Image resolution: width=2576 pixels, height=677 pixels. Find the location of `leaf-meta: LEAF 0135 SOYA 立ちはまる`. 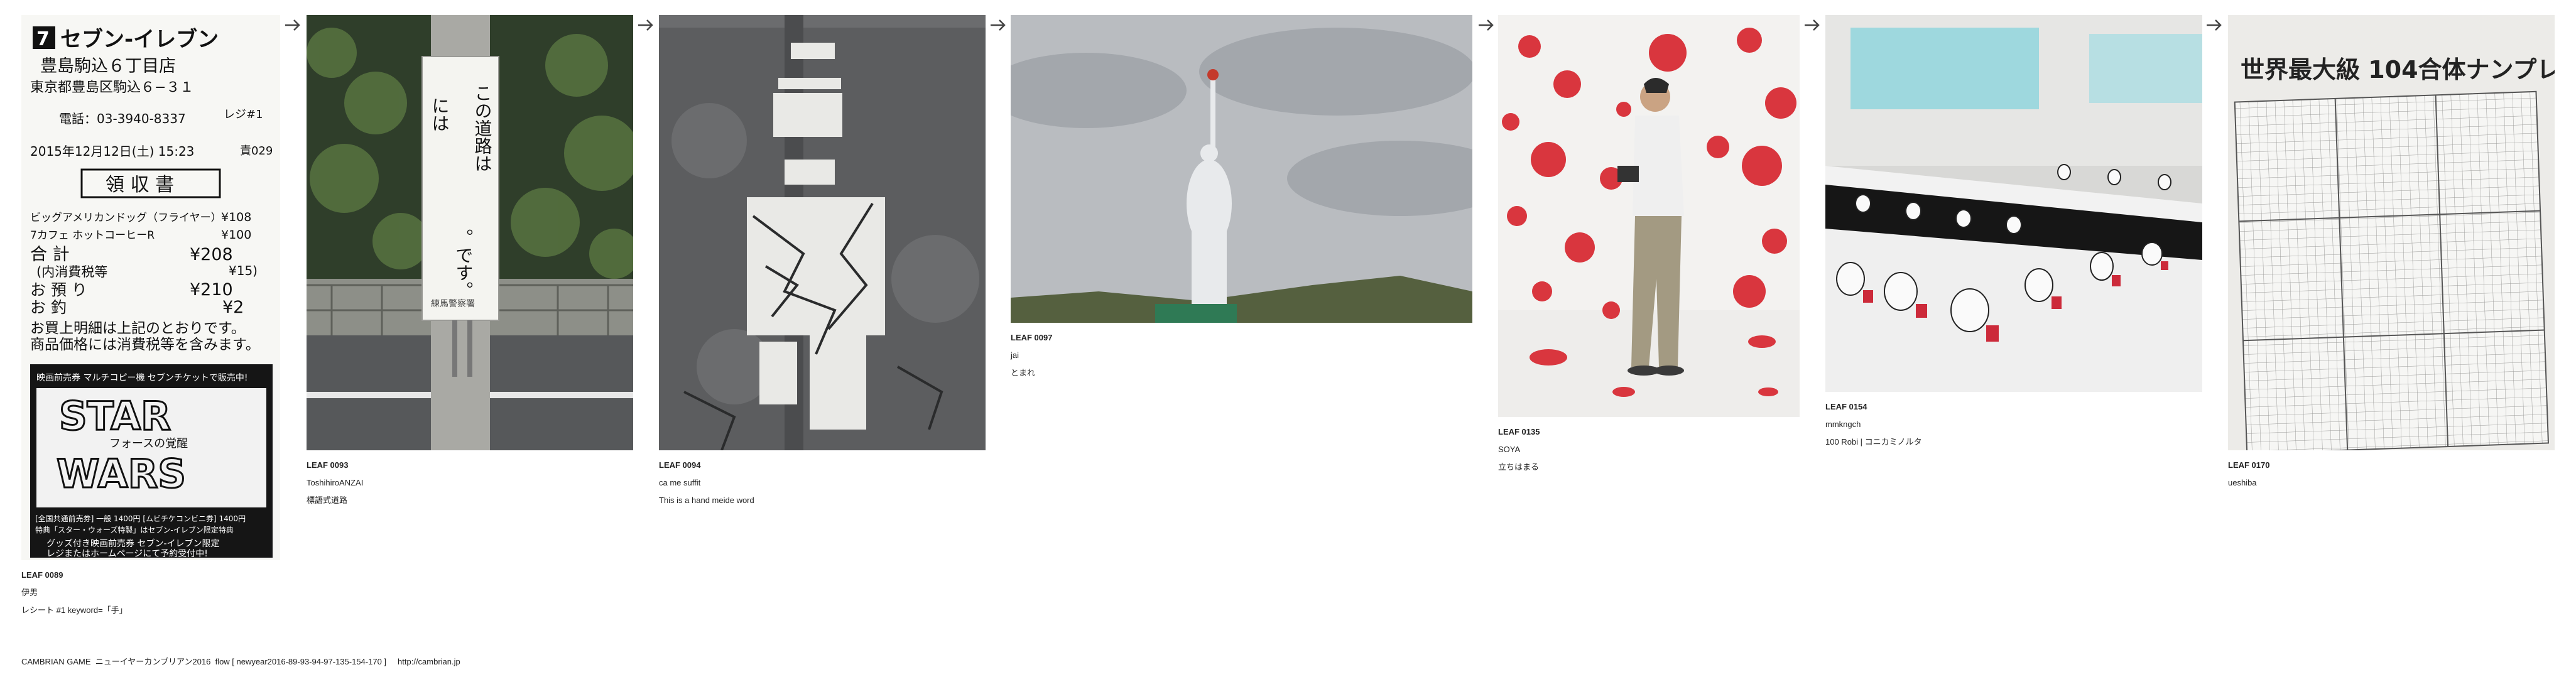

leaf-meta: LEAF 0135 SOYA 立ちはまる is located at coordinates (1649, 449).